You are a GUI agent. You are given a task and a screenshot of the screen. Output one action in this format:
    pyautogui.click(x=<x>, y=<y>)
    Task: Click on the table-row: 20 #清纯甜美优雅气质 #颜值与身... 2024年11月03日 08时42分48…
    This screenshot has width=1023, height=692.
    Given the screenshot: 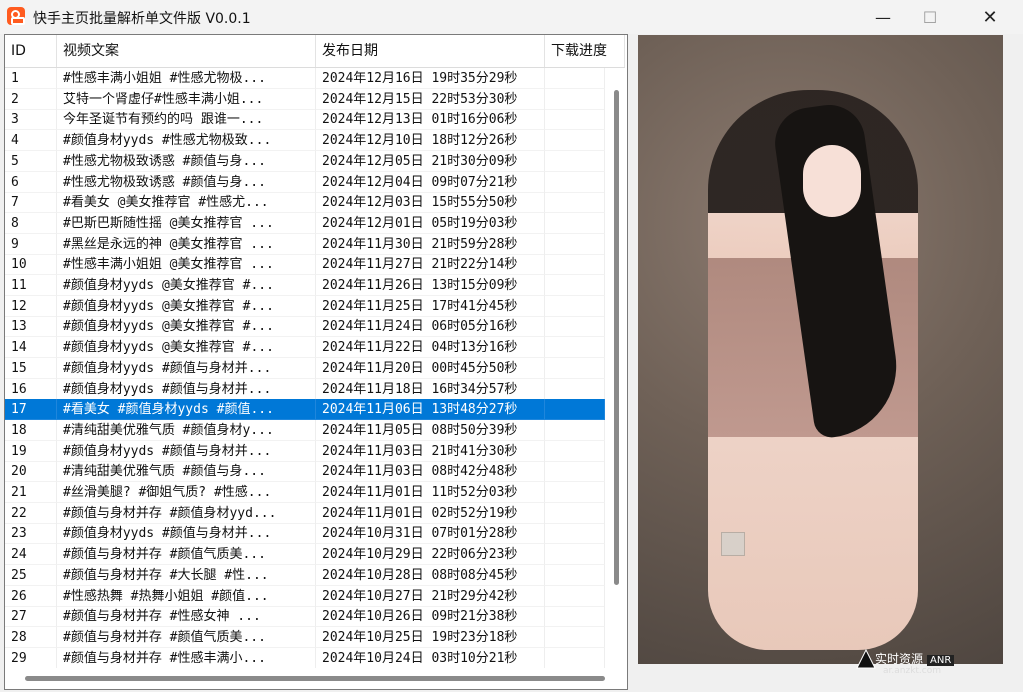 What is the action you would take?
    pyautogui.click(x=305, y=472)
    